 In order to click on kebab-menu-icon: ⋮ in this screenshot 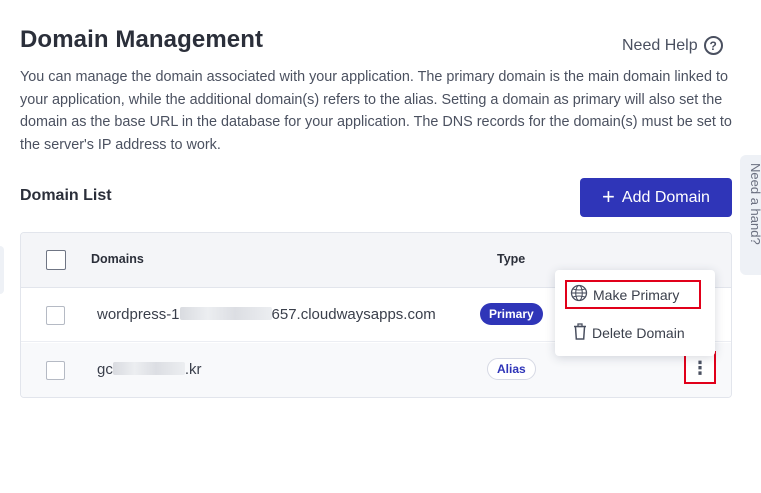, I will do `click(700, 367)`.